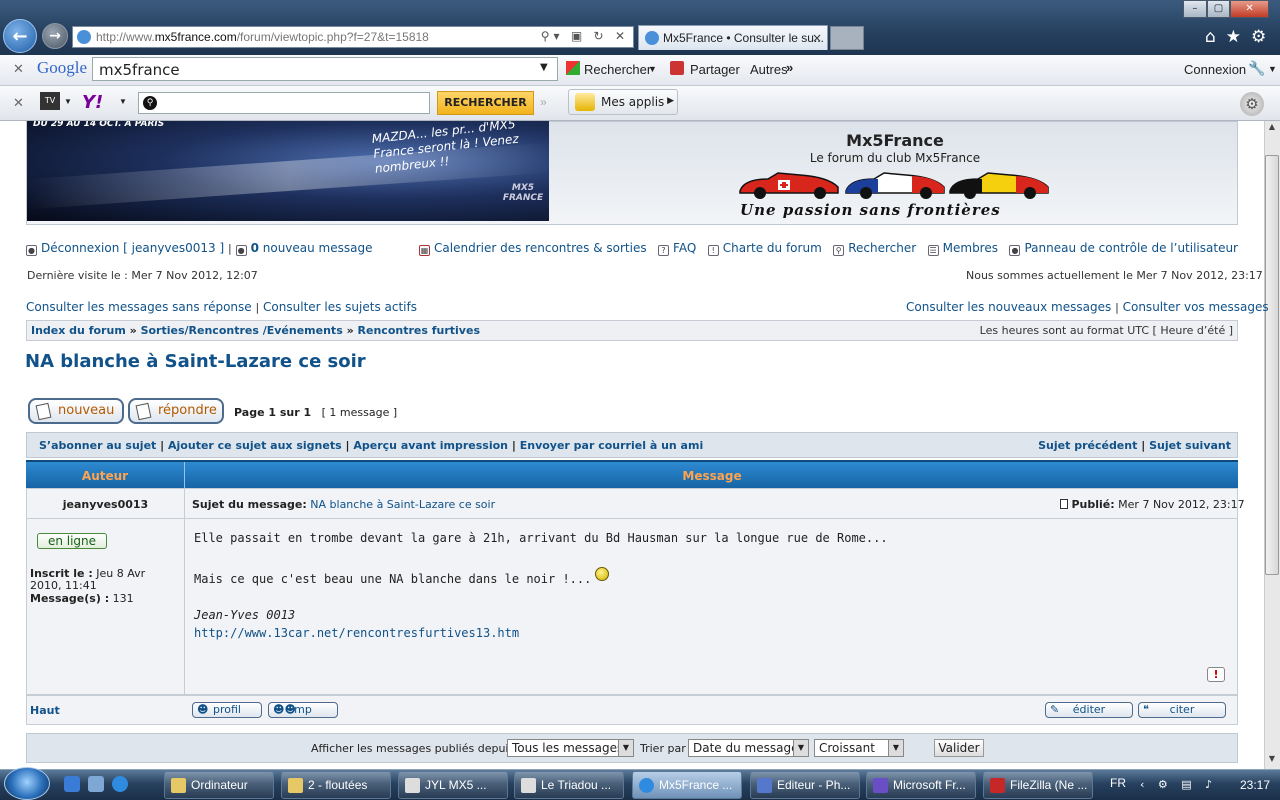  Describe the element at coordinates (769, 69) in the screenshot. I see `more-button: Autres` at that location.